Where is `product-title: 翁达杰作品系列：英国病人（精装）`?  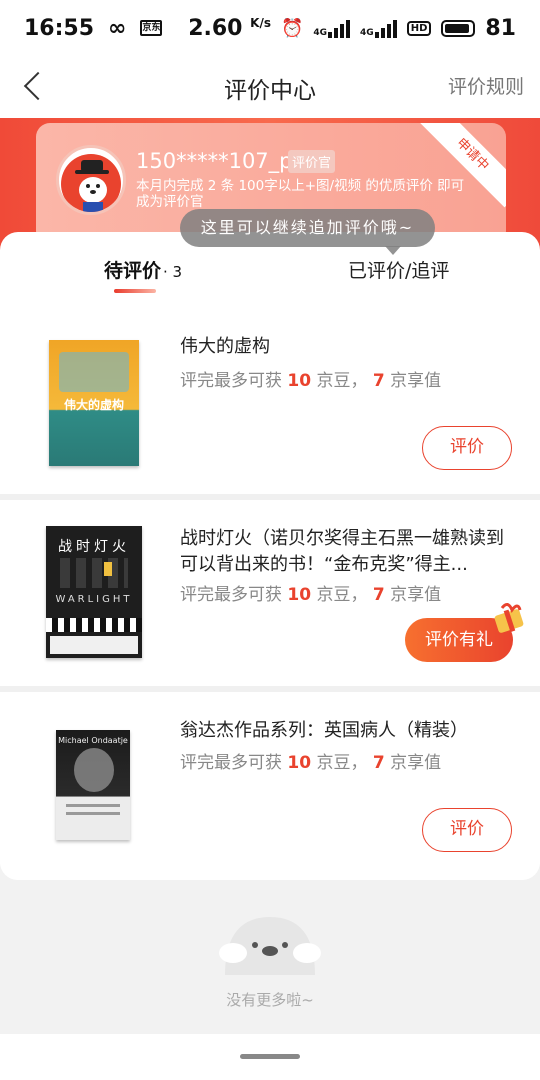 product-title: 翁达杰作品系列：英国病人（精装） is located at coordinates (350, 731).